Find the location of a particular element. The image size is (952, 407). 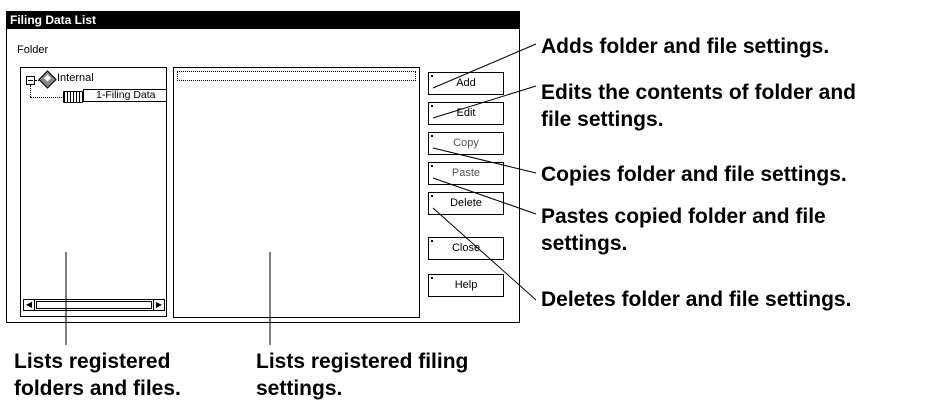

scroll-thumb is located at coordinates (94, 305).